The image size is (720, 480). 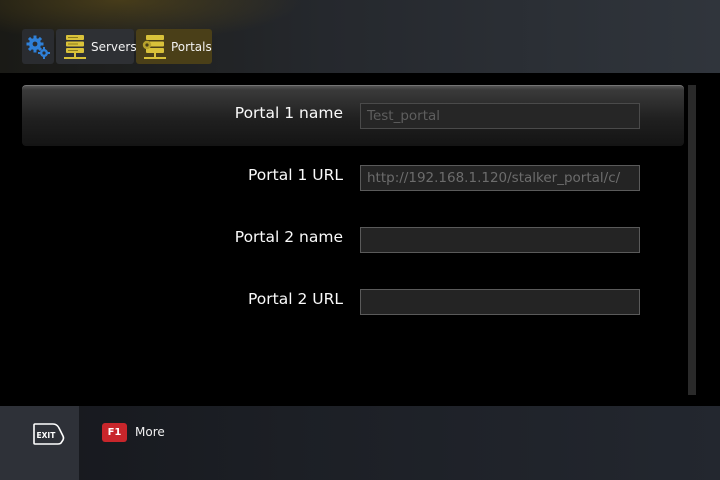 What do you see at coordinates (692, 240) in the screenshot?
I see `scrollbar` at bounding box center [692, 240].